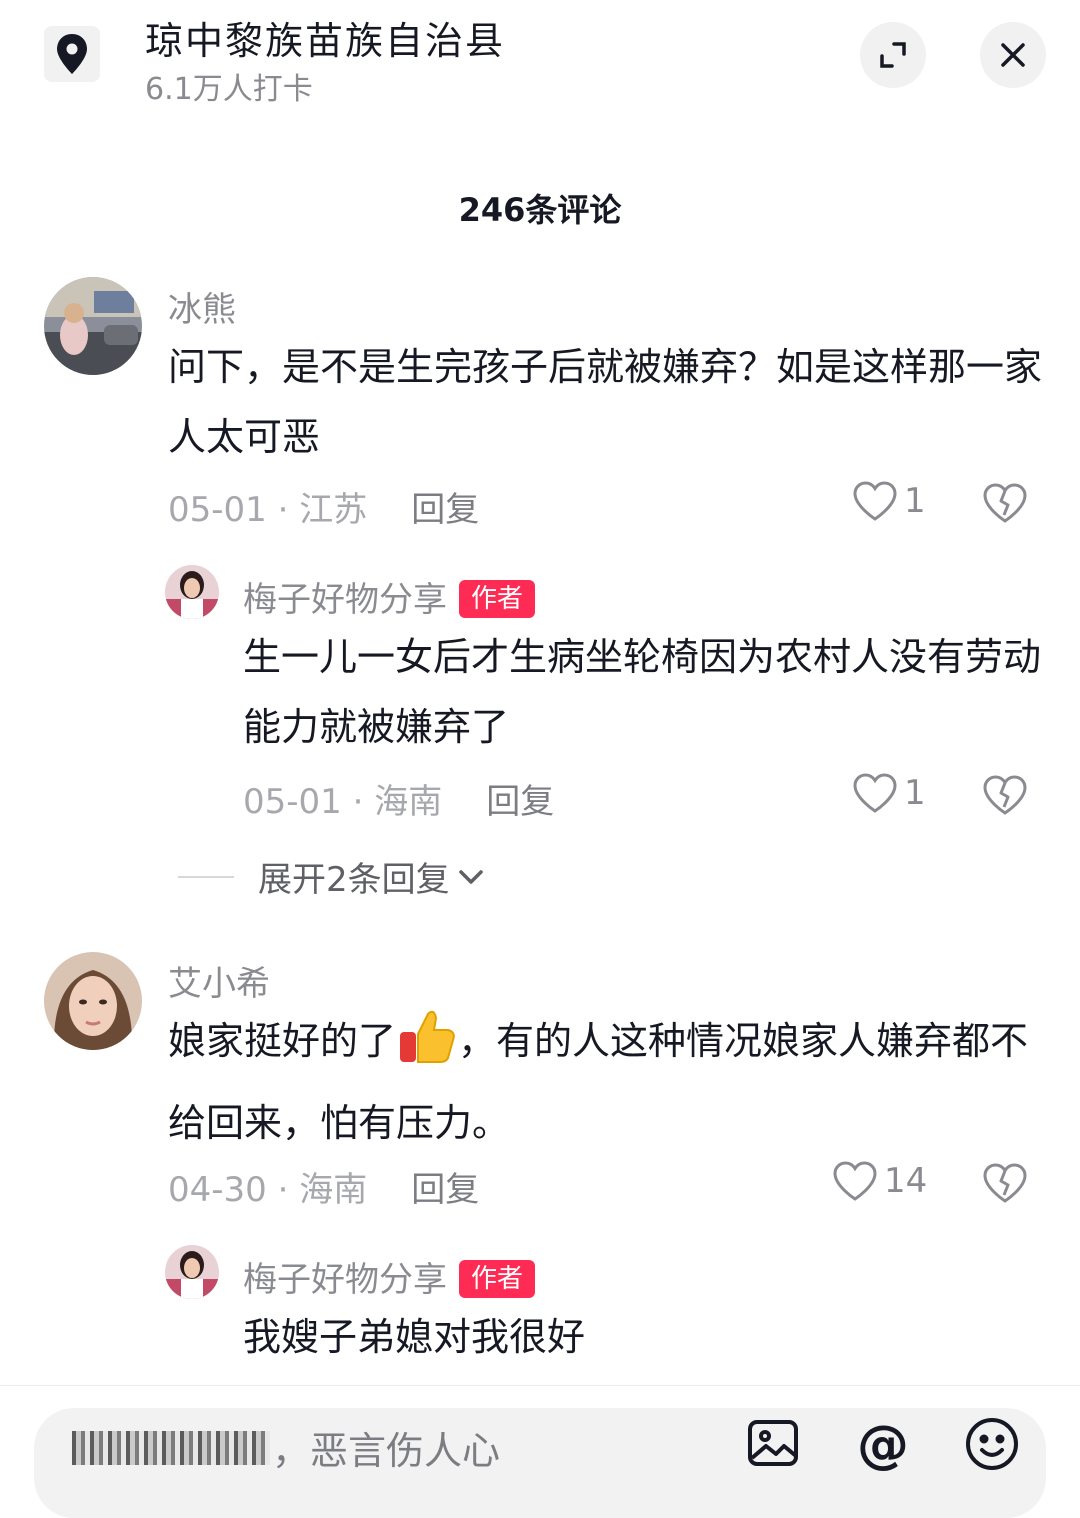  What do you see at coordinates (414, 1337) in the screenshot?
I see `reply-text: 我嫂子弟媳对我很好` at bounding box center [414, 1337].